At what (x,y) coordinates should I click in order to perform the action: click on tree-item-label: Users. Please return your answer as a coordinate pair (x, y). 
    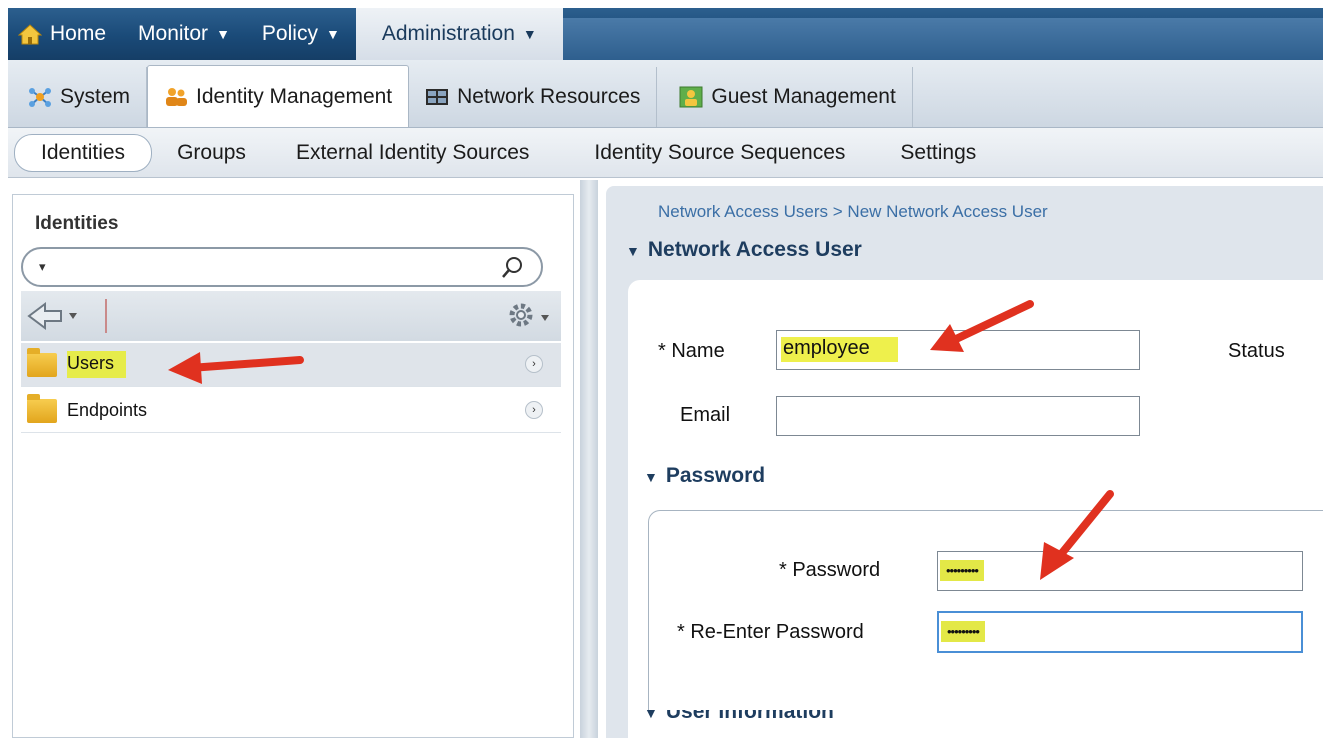
    Looking at the image, I should click on (97, 364).